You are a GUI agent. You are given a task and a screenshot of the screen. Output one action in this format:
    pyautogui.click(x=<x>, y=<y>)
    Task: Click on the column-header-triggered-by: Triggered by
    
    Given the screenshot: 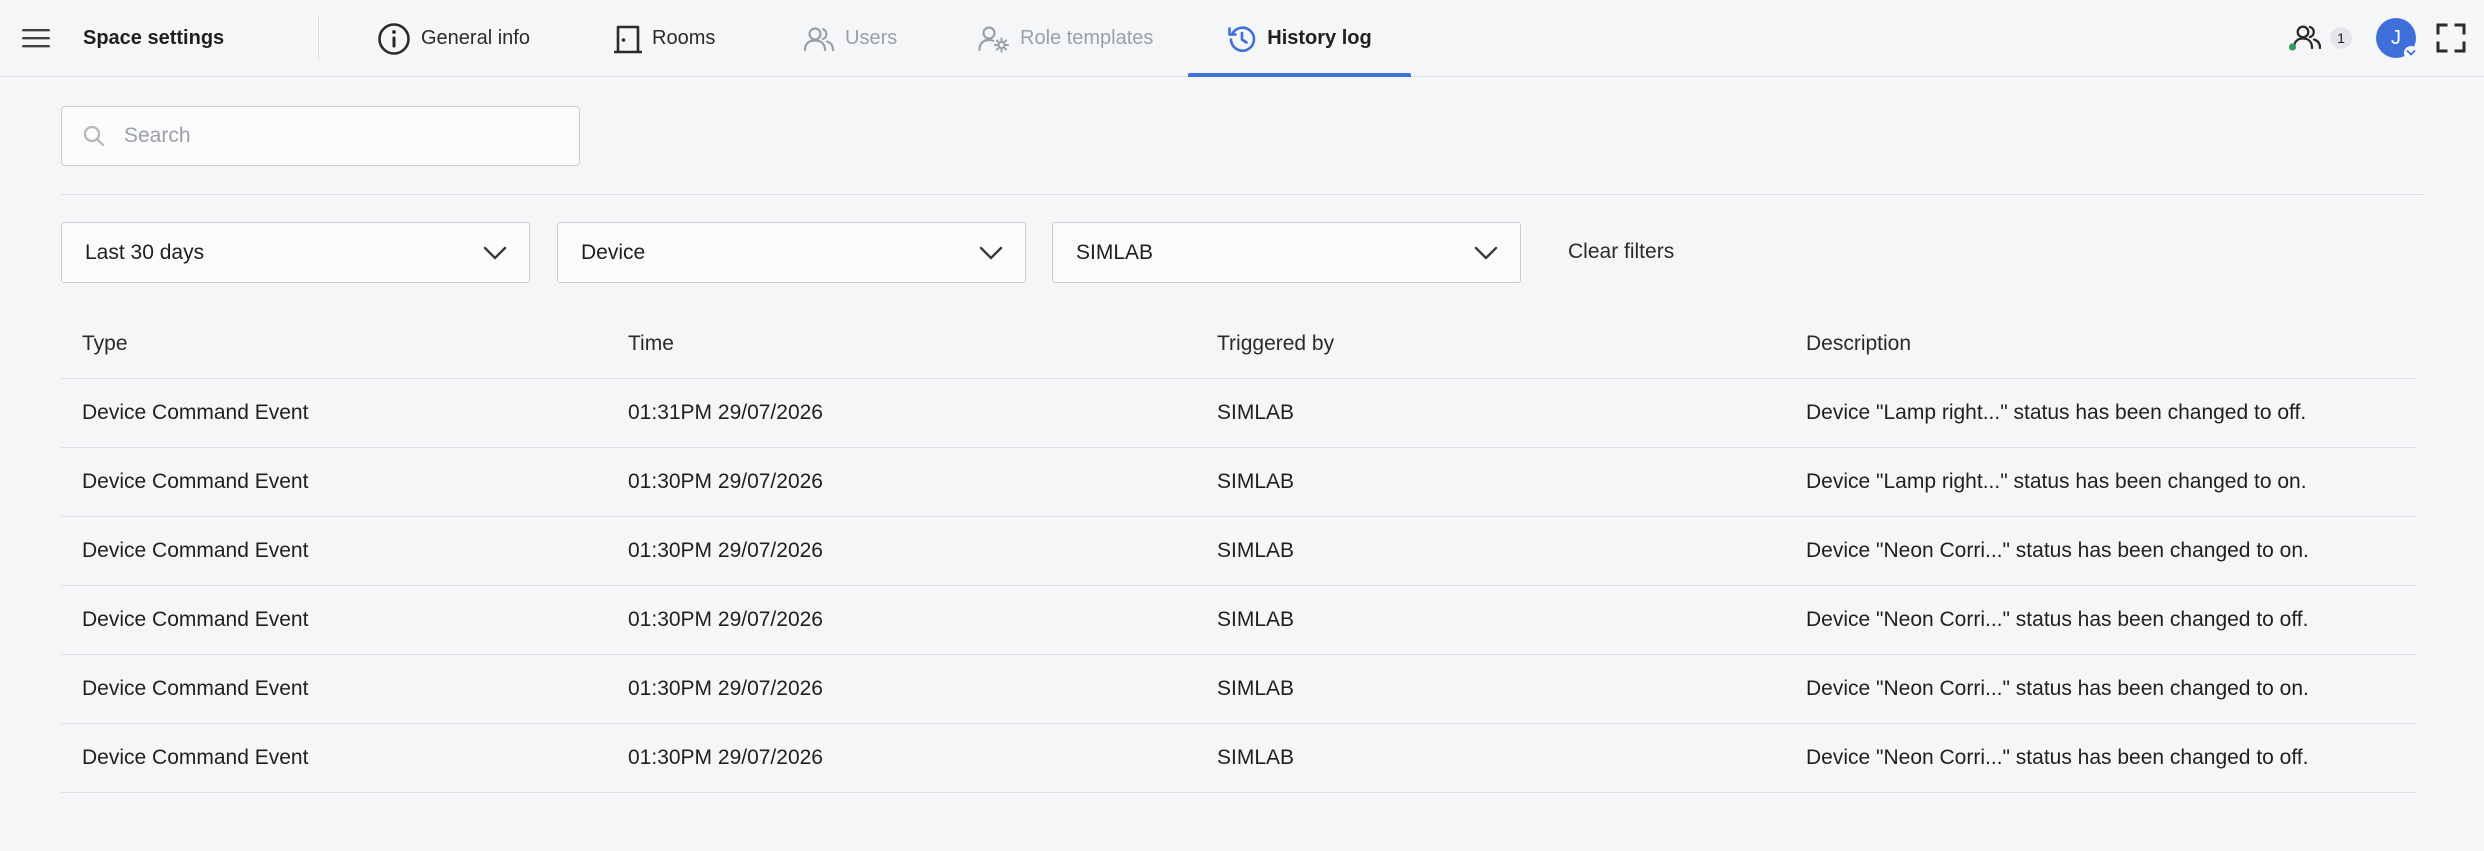 What is the action you would take?
    pyautogui.click(x=1511, y=344)
    